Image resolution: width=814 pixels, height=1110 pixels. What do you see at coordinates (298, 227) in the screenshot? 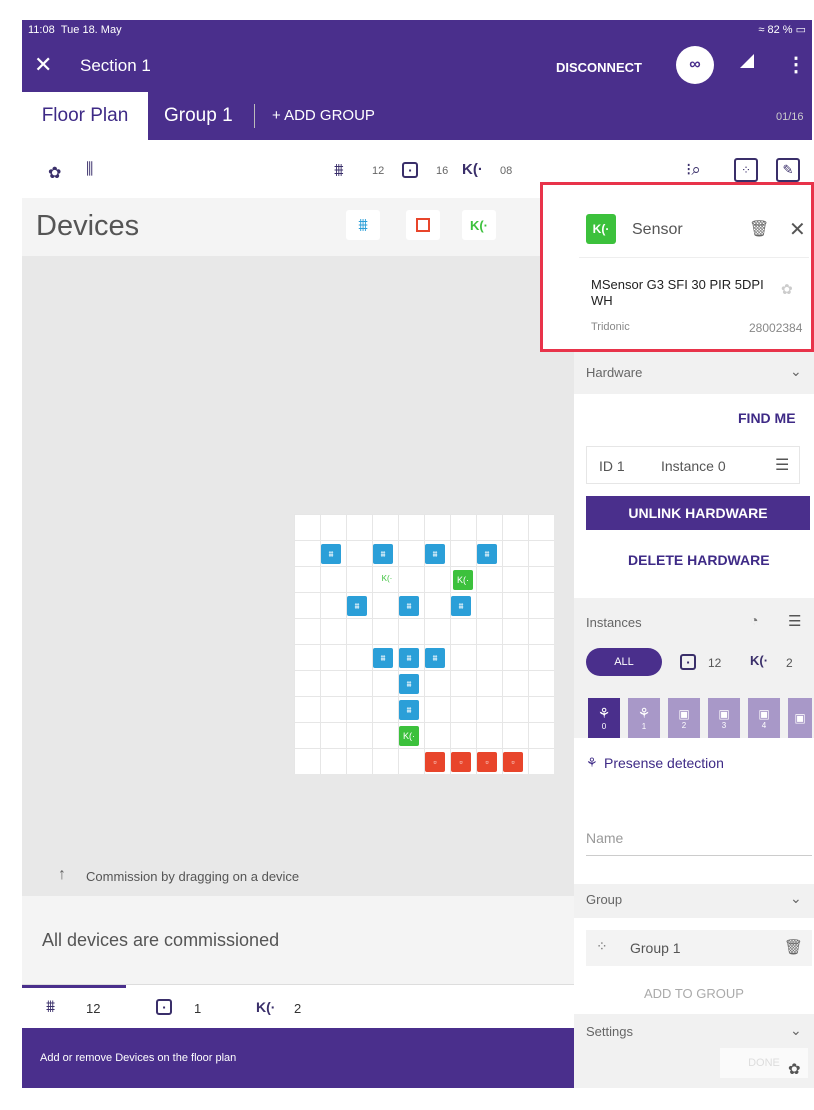
I see `devices-header: Devices ⩩ K(·` at bounding box center [298, 227].